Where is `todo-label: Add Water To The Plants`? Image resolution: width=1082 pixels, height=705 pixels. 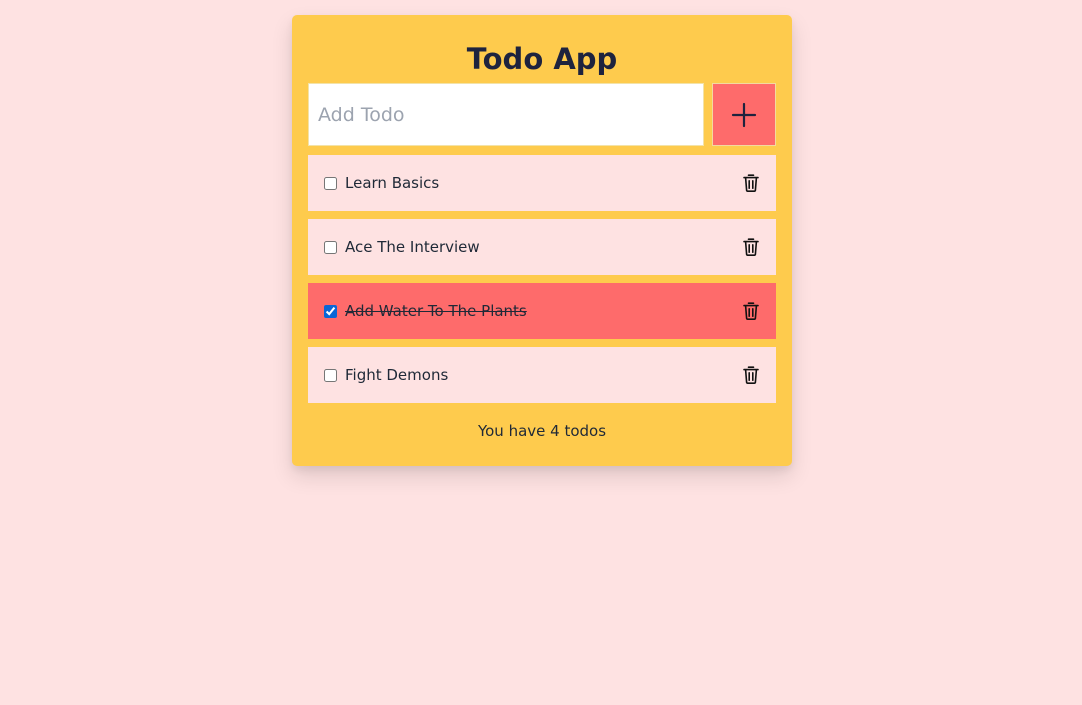 todo-label: Add Water To The Plants is located at coordinates (436, 311).